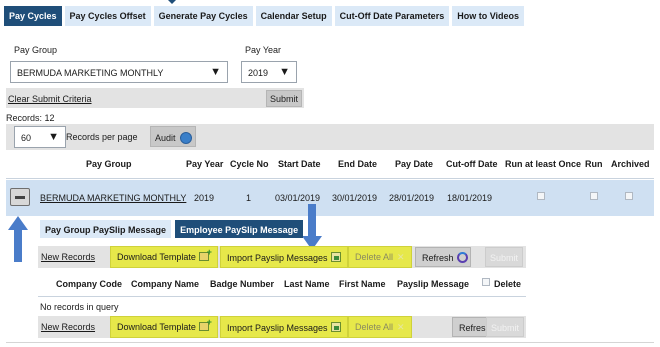 This screenshot has height=347, width=660. What do you see at coordinates (107, 16) in the screenshot?
I see `tab-pay-cycles-offset: Pay Cycles Offset` at bounding box center [107, 16].